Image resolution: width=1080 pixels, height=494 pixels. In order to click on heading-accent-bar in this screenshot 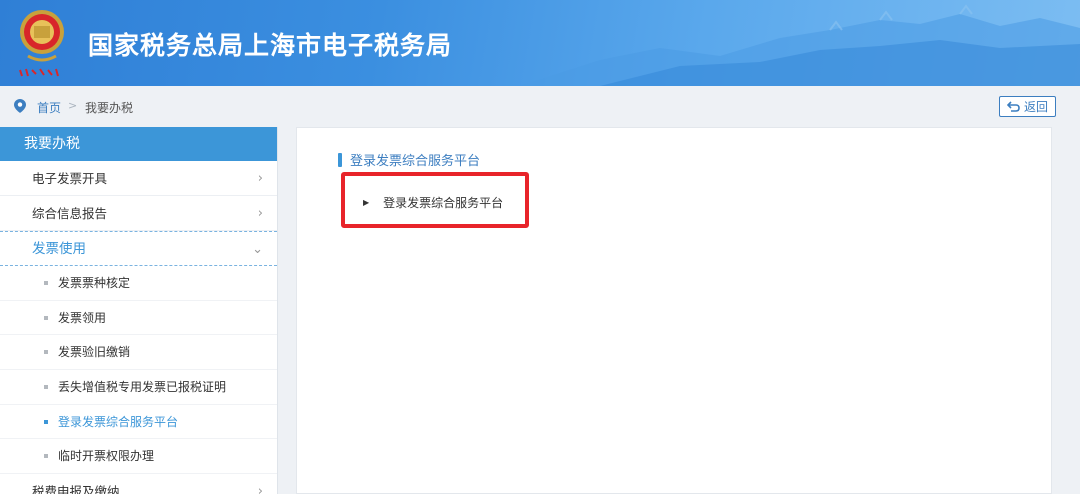, I will do `click(340, 159)`.